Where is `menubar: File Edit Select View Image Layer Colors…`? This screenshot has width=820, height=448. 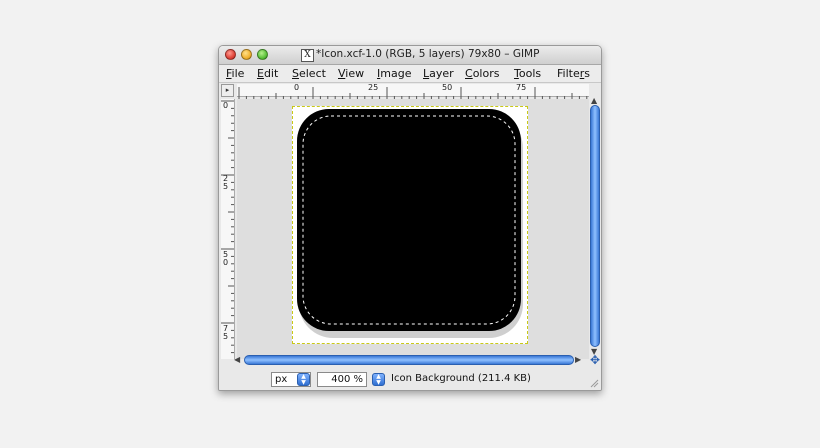
menubar: File Edit Select View Image Layer Colors… is located at coordinates (410, 73).